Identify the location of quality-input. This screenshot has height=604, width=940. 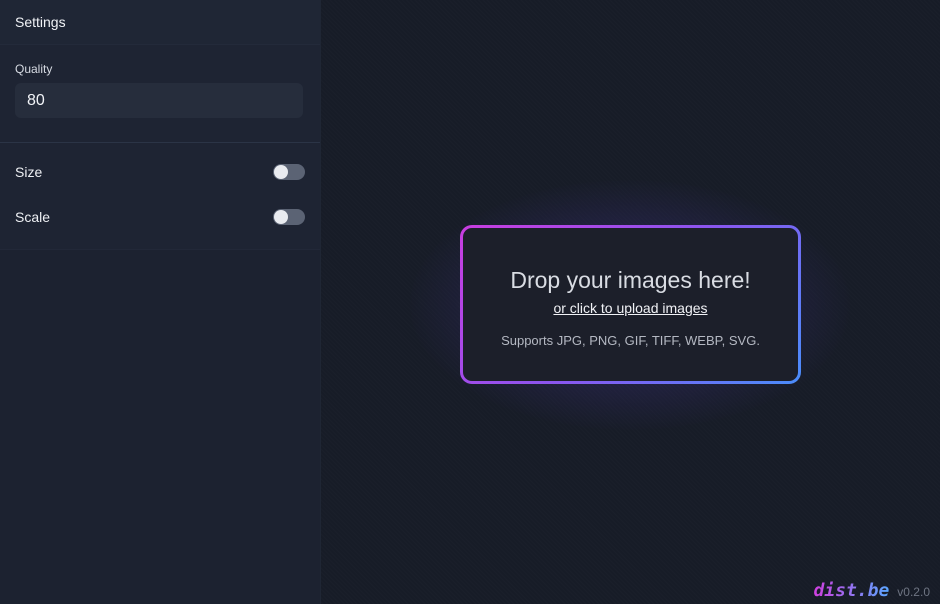
(159, 100).